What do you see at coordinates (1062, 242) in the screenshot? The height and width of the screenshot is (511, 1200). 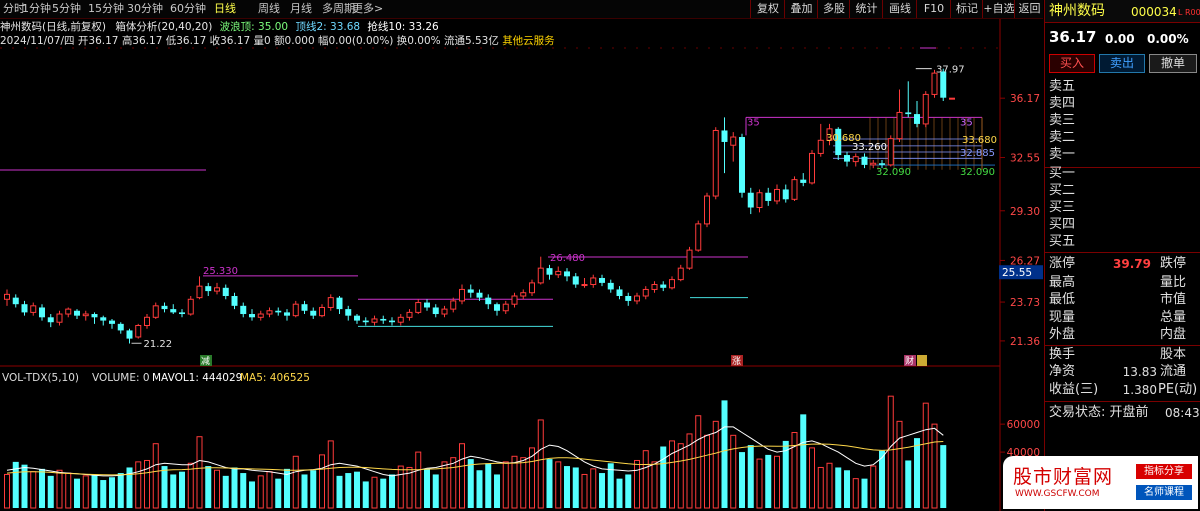 I see `bid-level-5: 买五` at bounding box center [1062, 242].